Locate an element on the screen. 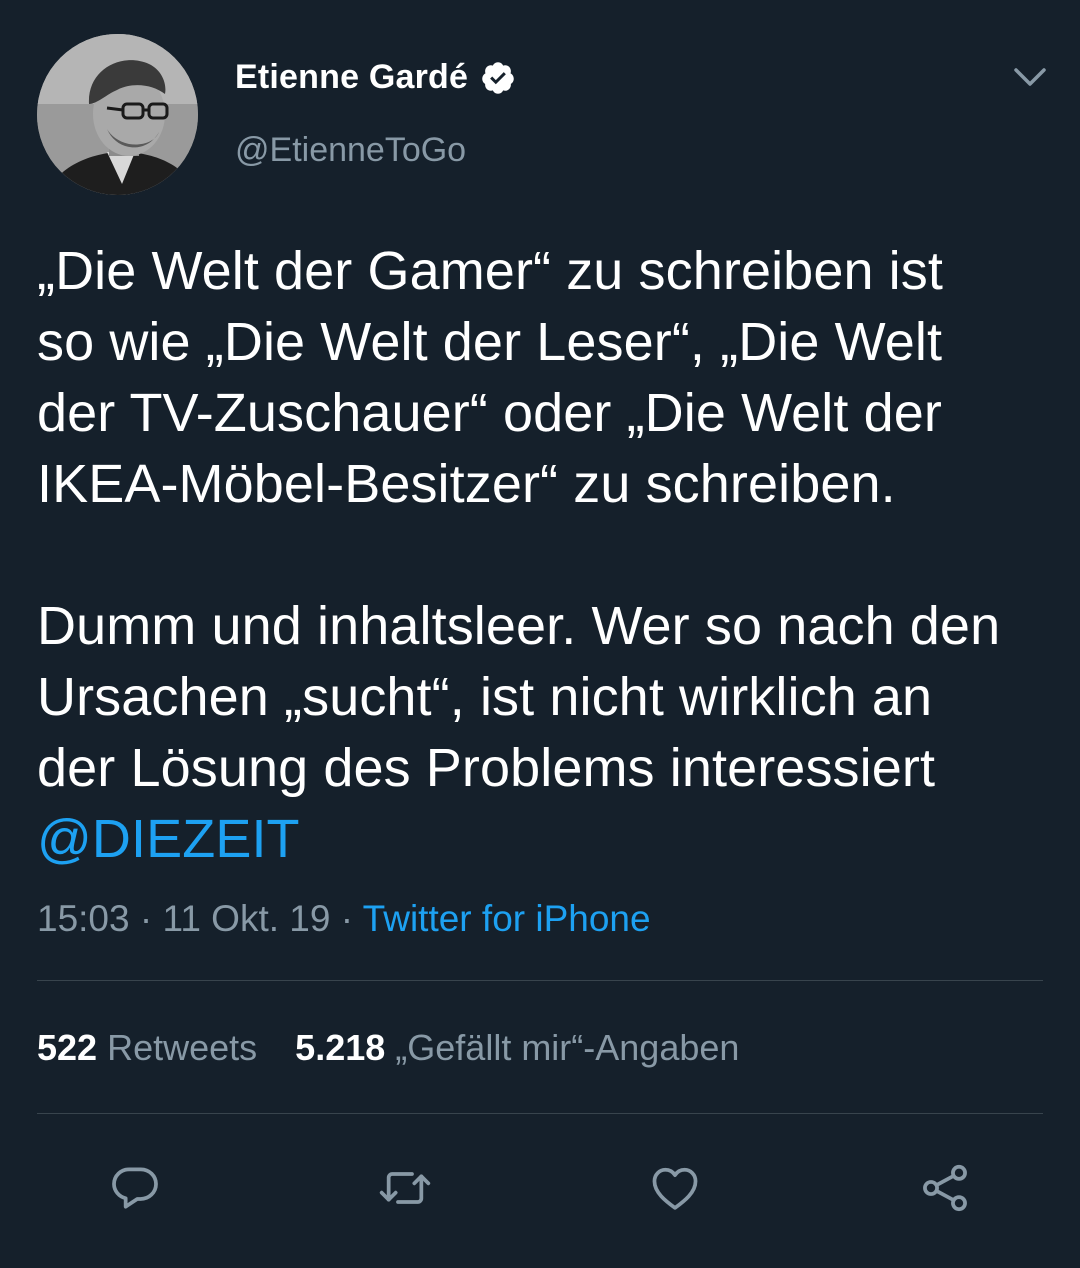 This screenshot has height=1268, width=1080. reply-icon is located at coordinates (135, 1188).